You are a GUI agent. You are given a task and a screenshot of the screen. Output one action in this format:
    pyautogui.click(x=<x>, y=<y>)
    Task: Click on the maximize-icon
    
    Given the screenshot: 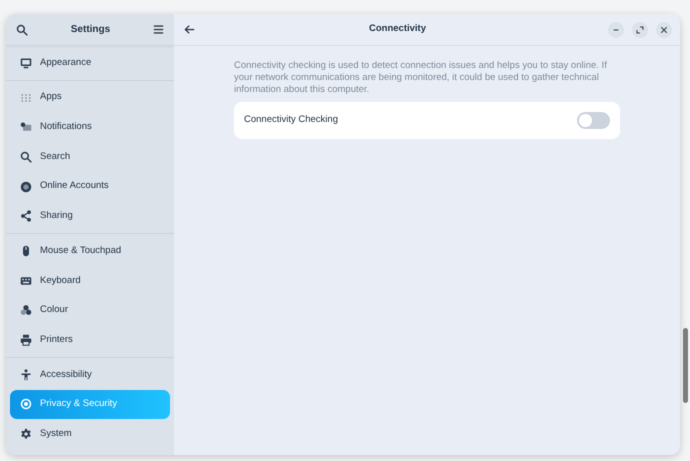 What is the action you would take?
    pyautogui.click(x=640, y=30)
    